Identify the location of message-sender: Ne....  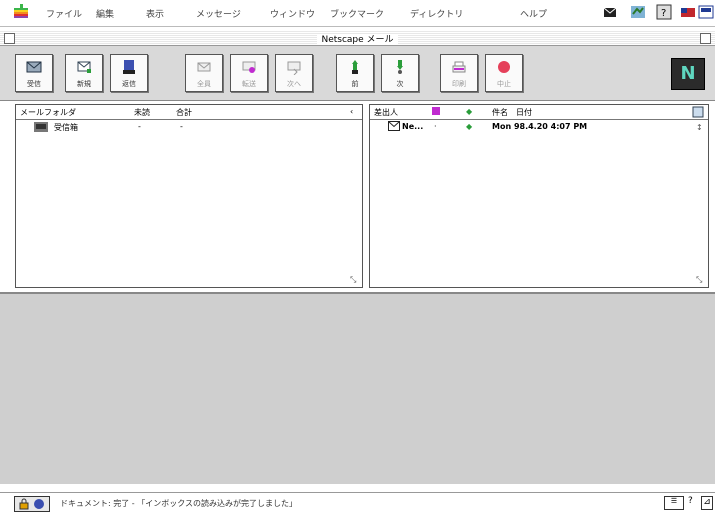
(413, 126).